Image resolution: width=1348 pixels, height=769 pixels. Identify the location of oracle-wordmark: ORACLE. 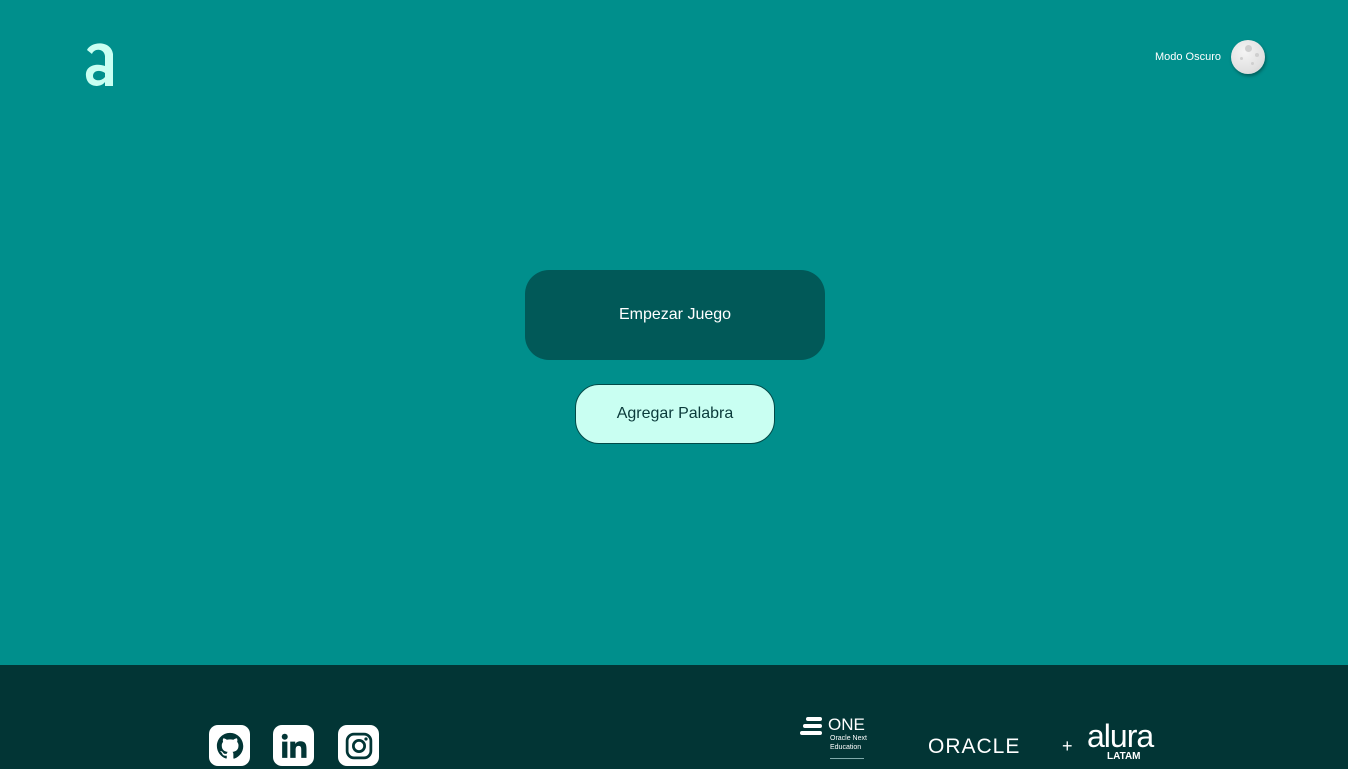
(974, 746).